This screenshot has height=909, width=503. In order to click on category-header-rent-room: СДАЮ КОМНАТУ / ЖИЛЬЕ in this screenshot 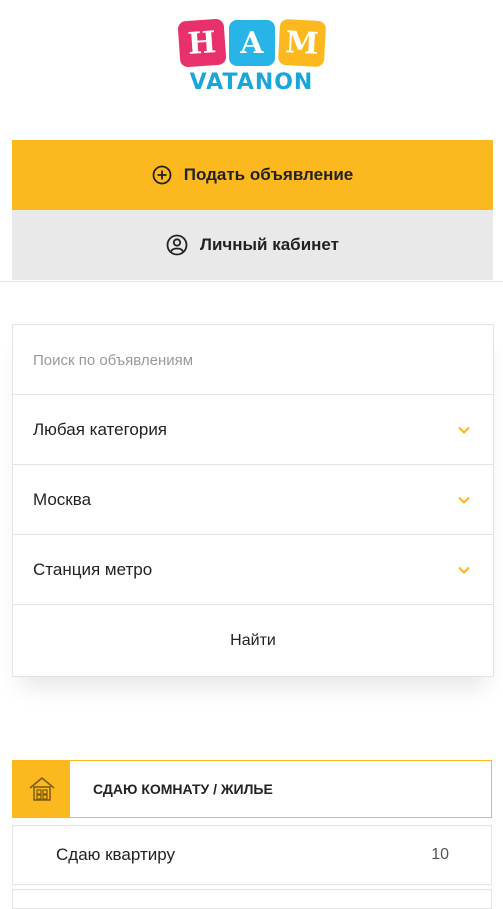, I will do `click(252, 789)`.